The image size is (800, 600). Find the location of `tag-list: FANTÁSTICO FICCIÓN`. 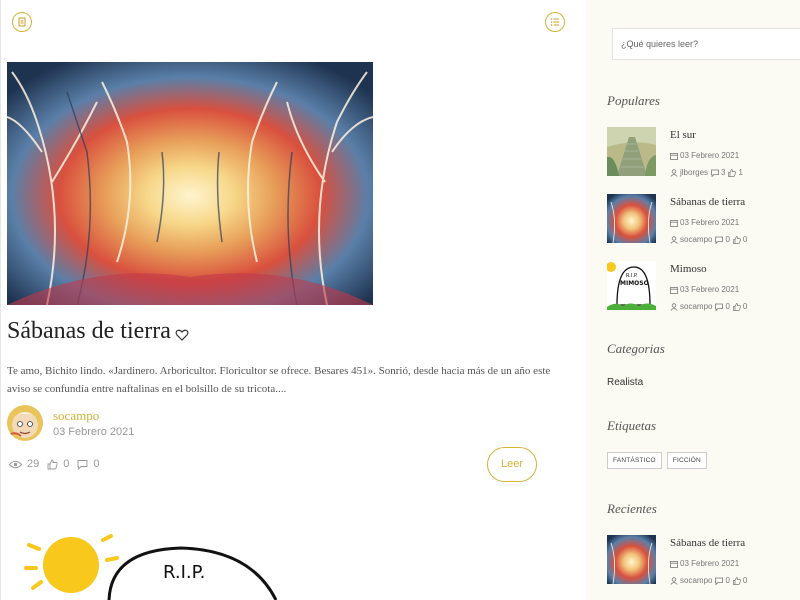

tag-list: FANTÁSTICO FICCIÓN is located at coordinates (659, 460).